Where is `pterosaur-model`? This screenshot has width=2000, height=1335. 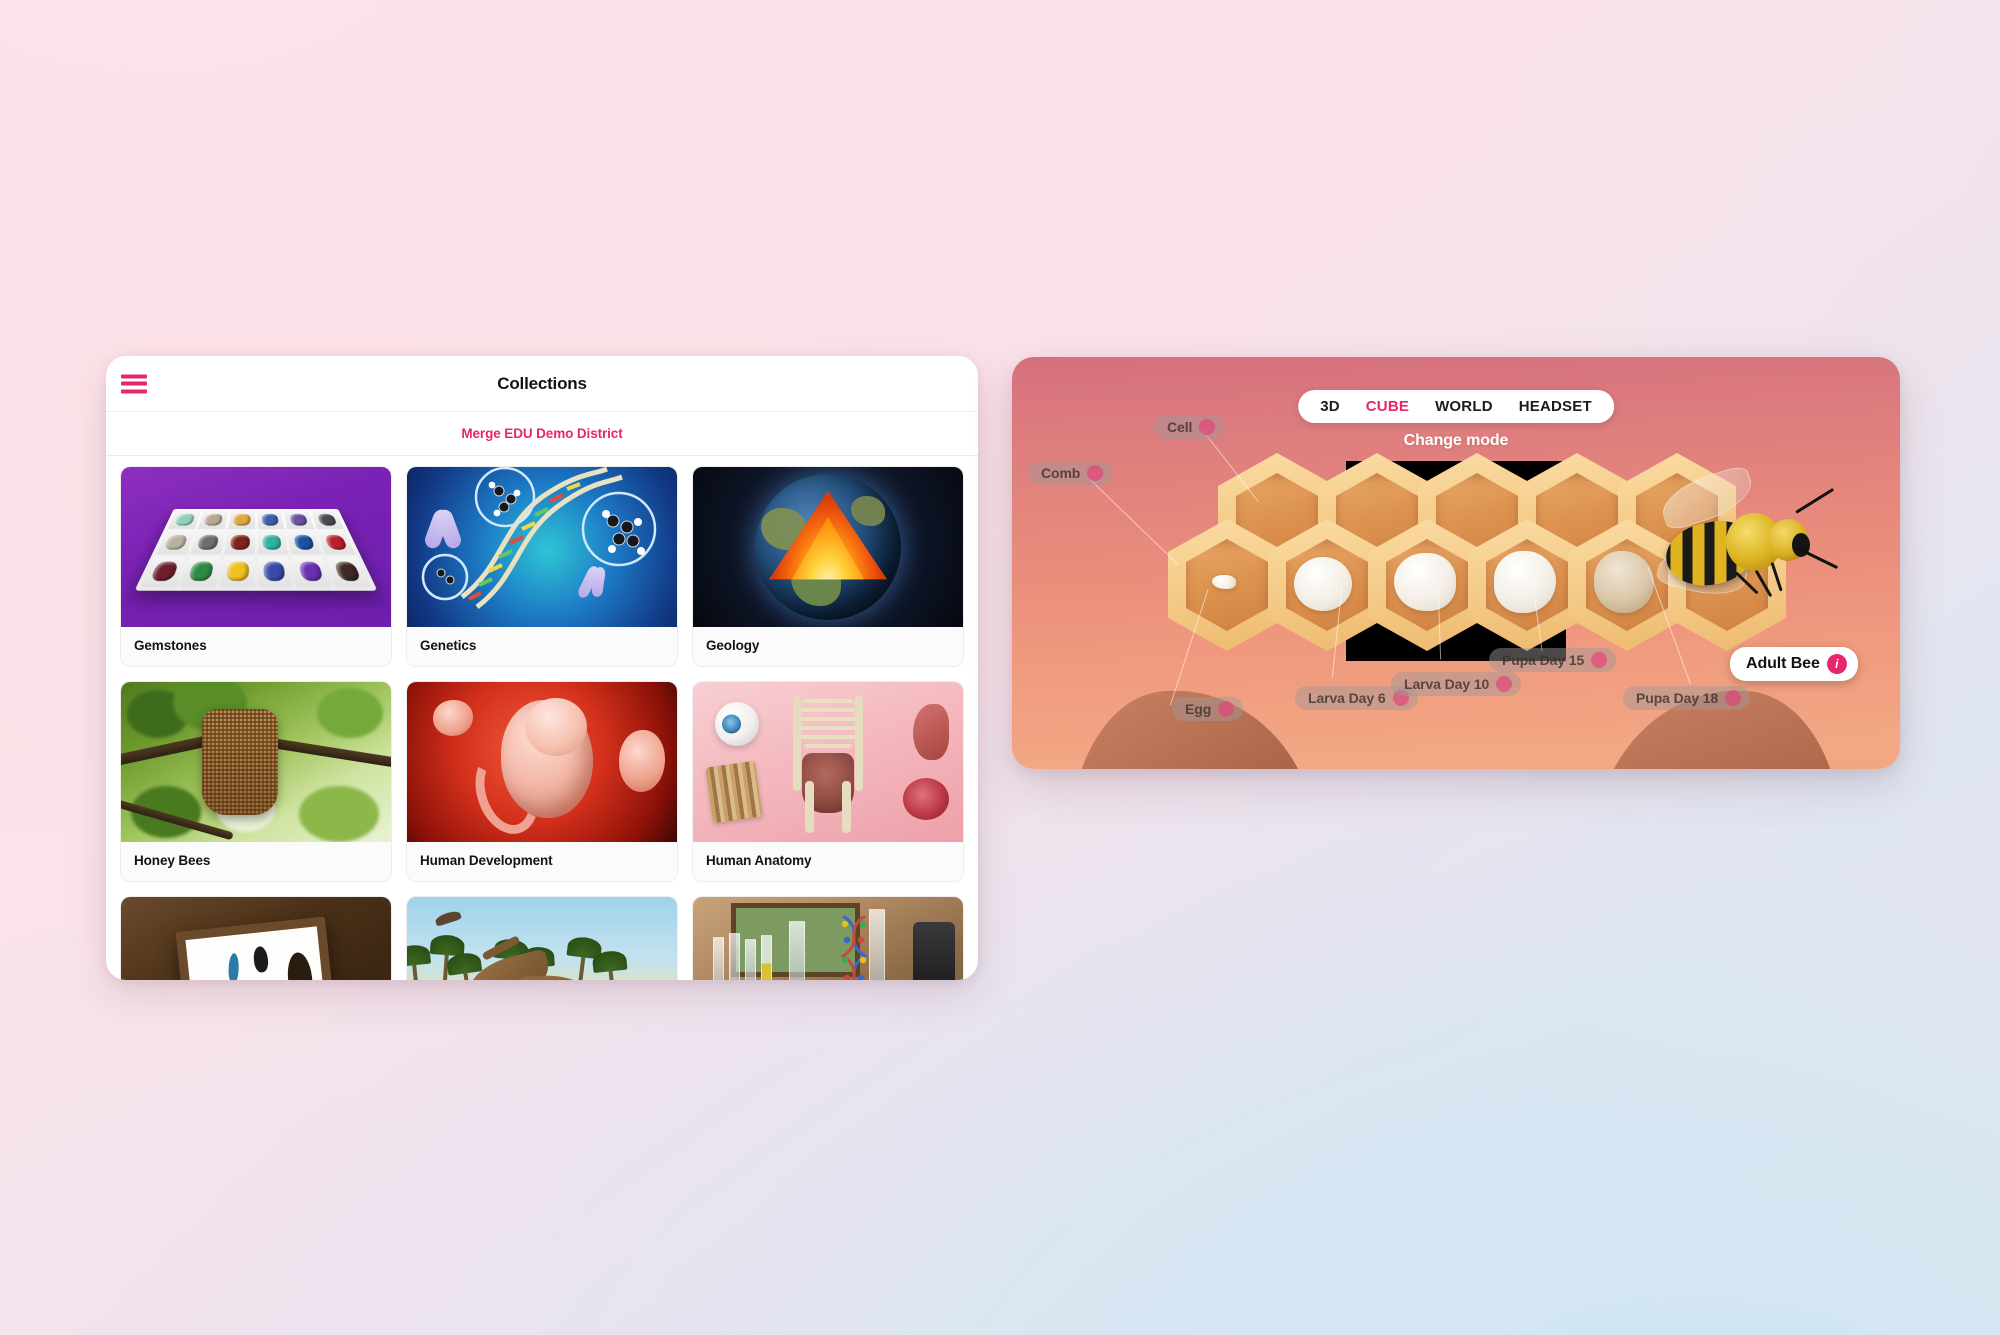
pterosaur-model is located at coordinates (531, 957).